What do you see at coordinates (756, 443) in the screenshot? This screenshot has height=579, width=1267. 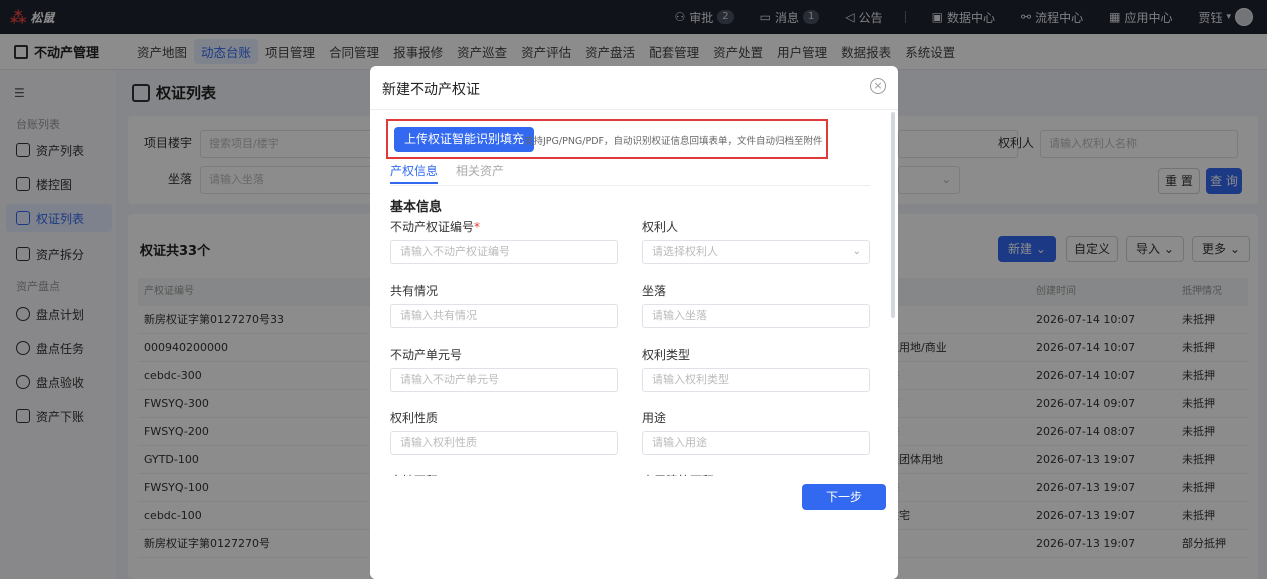 I see `usage-input: 请输入用途` at bounding box center [756, 443].